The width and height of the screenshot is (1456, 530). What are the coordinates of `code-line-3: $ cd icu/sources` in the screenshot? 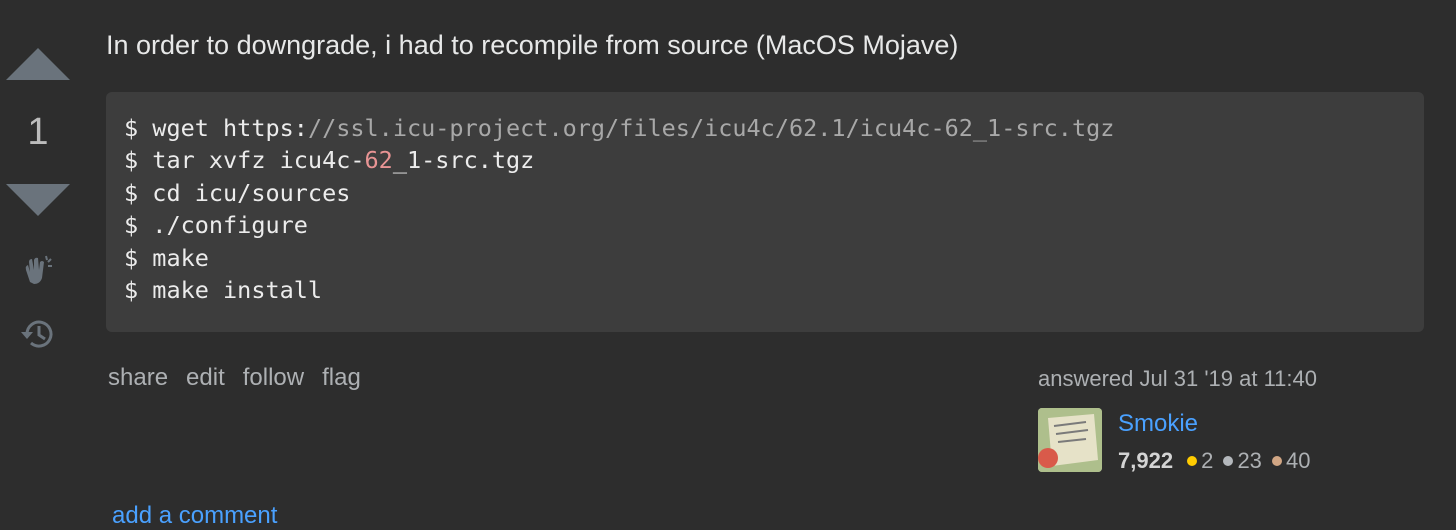 It's located at (237, 192).